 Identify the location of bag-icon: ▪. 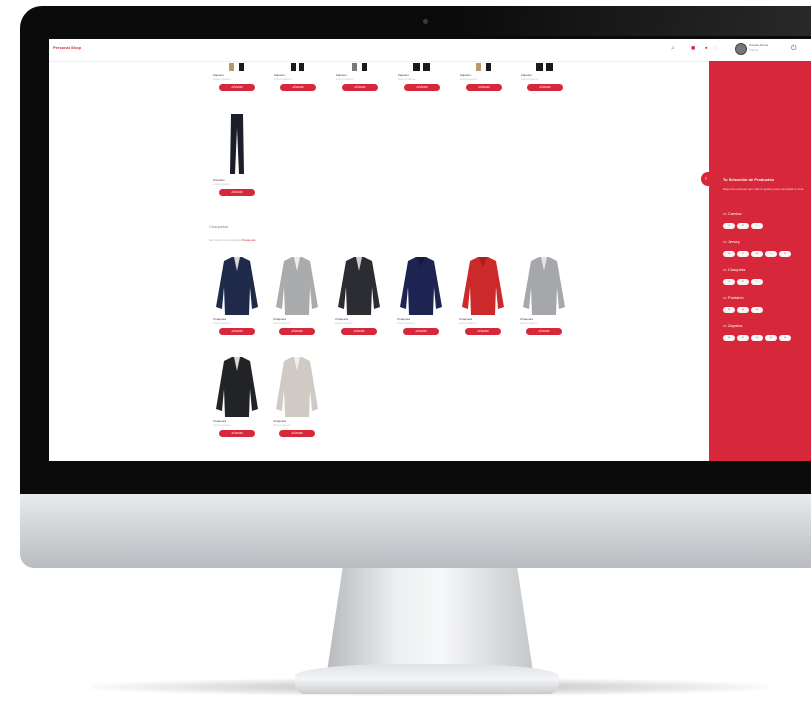
(706, 48).